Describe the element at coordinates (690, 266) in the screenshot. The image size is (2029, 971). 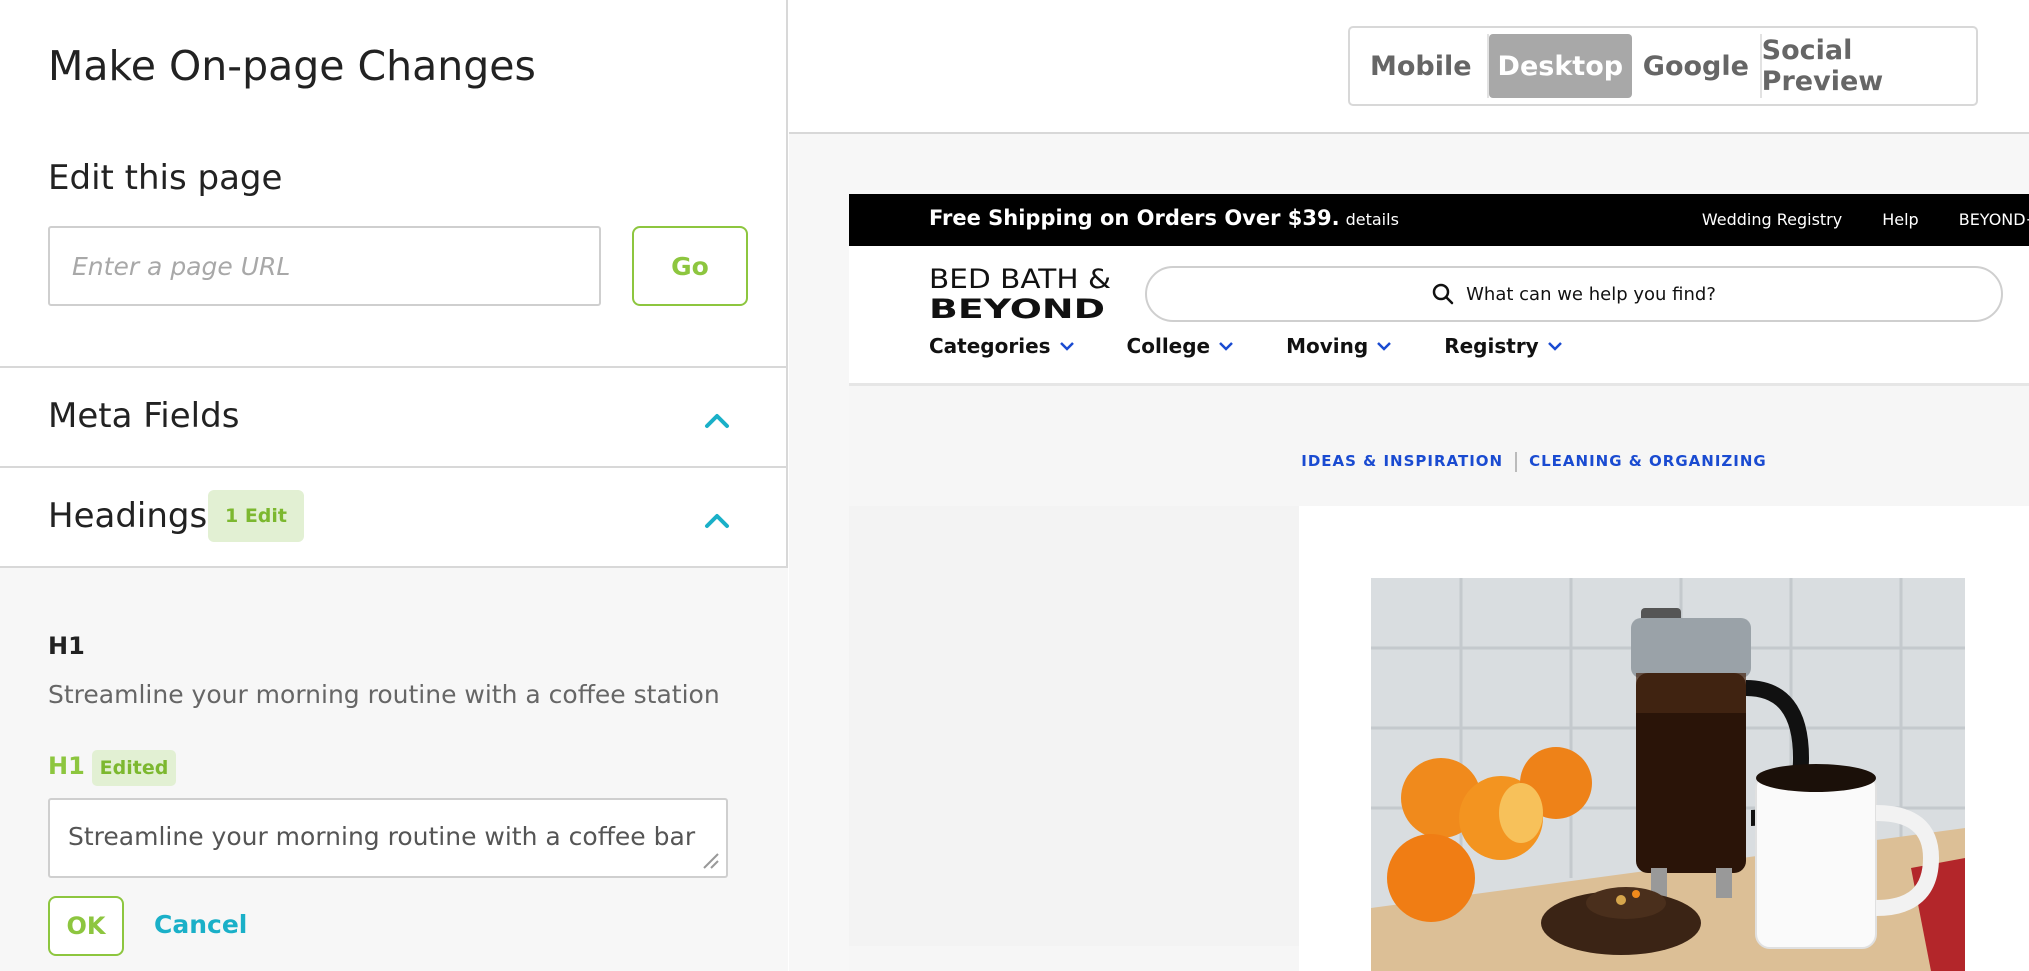
I see `go-button: Go` at that location.